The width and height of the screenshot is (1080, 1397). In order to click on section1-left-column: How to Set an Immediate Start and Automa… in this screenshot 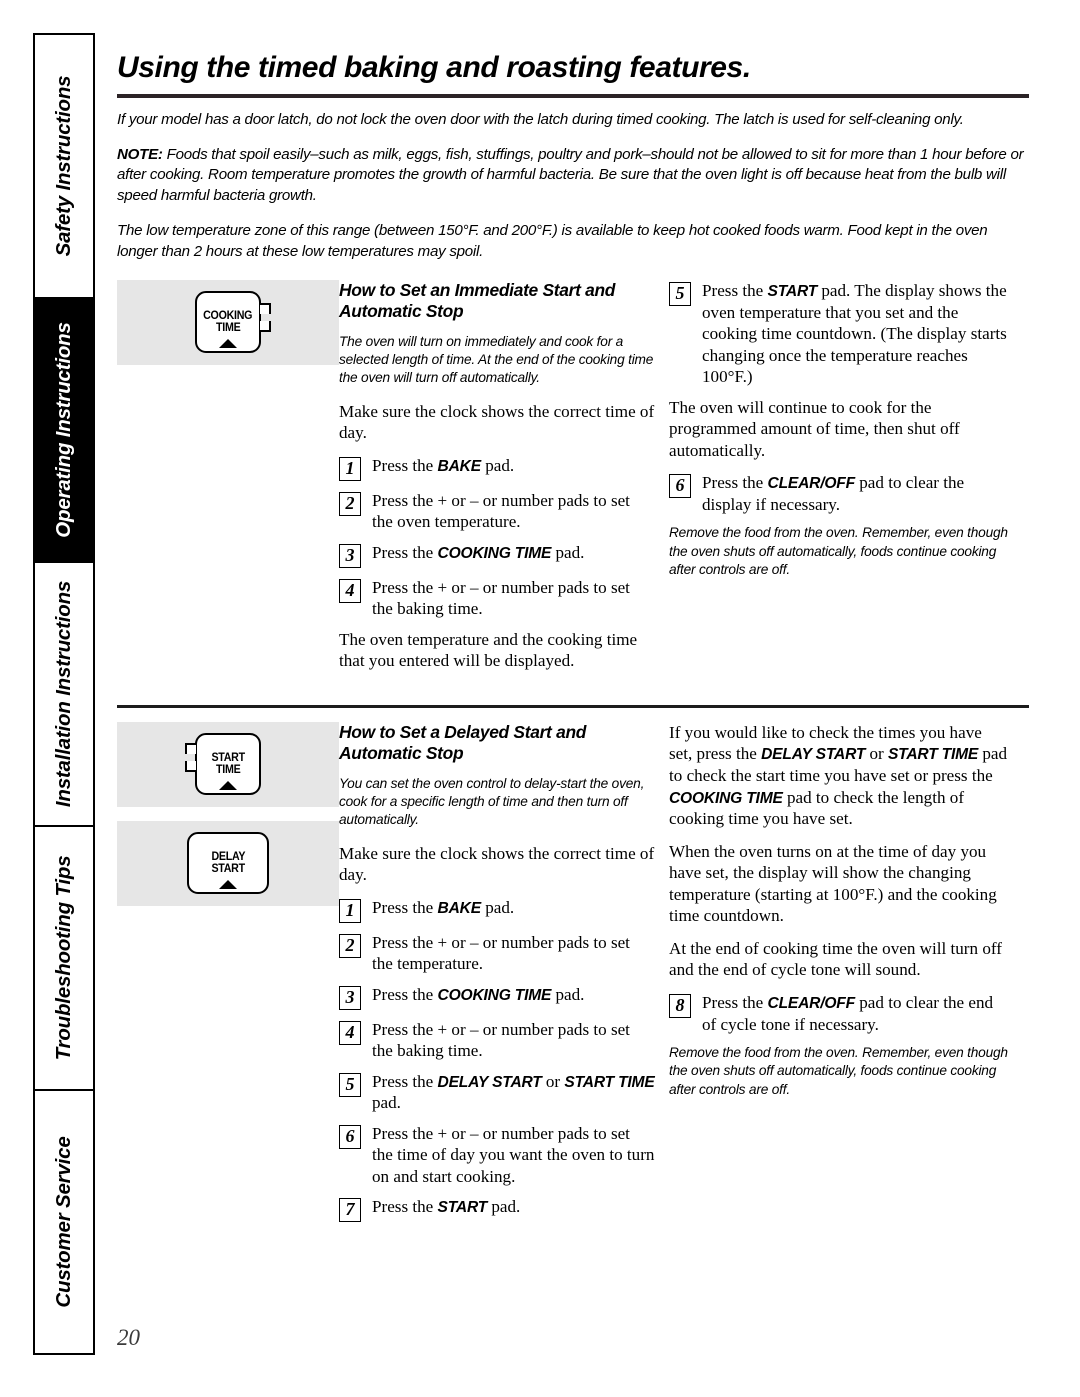, I will do `click(504, 481)`.